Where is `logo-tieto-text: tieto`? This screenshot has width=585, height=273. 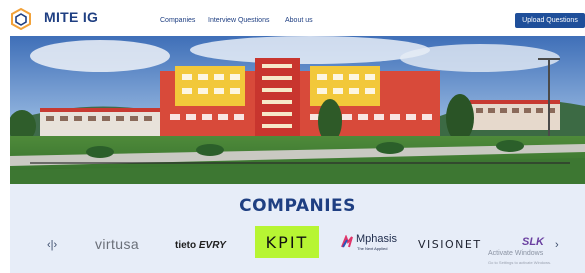 logo-tieto-text: tieto is located at coordinates (186, 245).